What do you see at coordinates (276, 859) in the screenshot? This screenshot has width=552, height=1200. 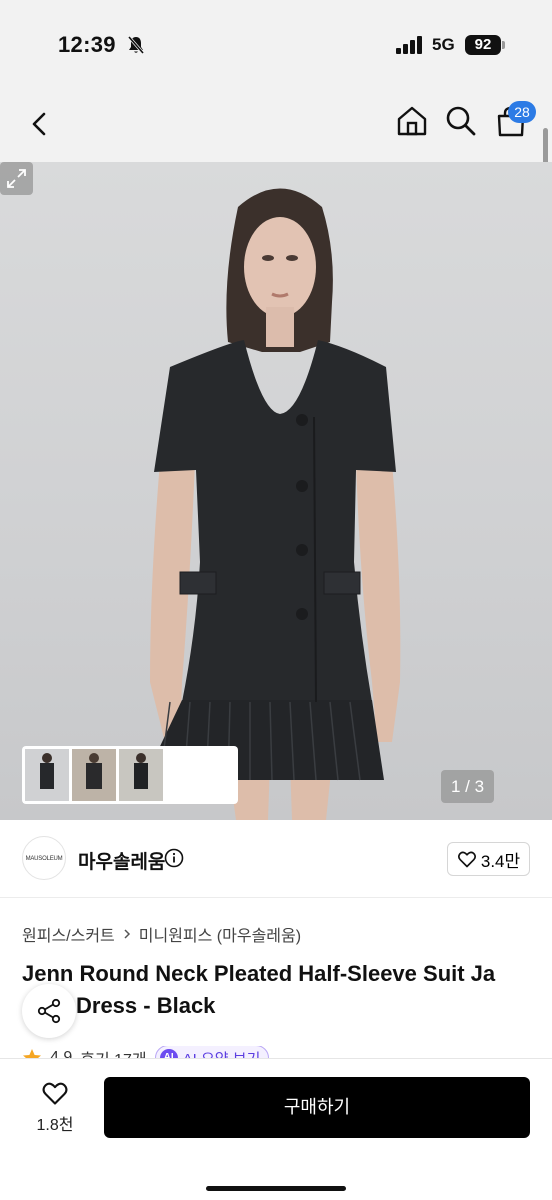 I see `brand-row: MAUSOLEUM 마우솔레움 3.4만` at bounding box center [276, 859].